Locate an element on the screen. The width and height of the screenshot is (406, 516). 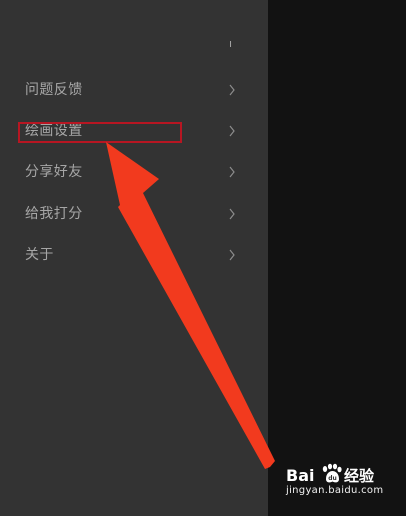
top-glyph: ı is located at coordinates (231, 43).